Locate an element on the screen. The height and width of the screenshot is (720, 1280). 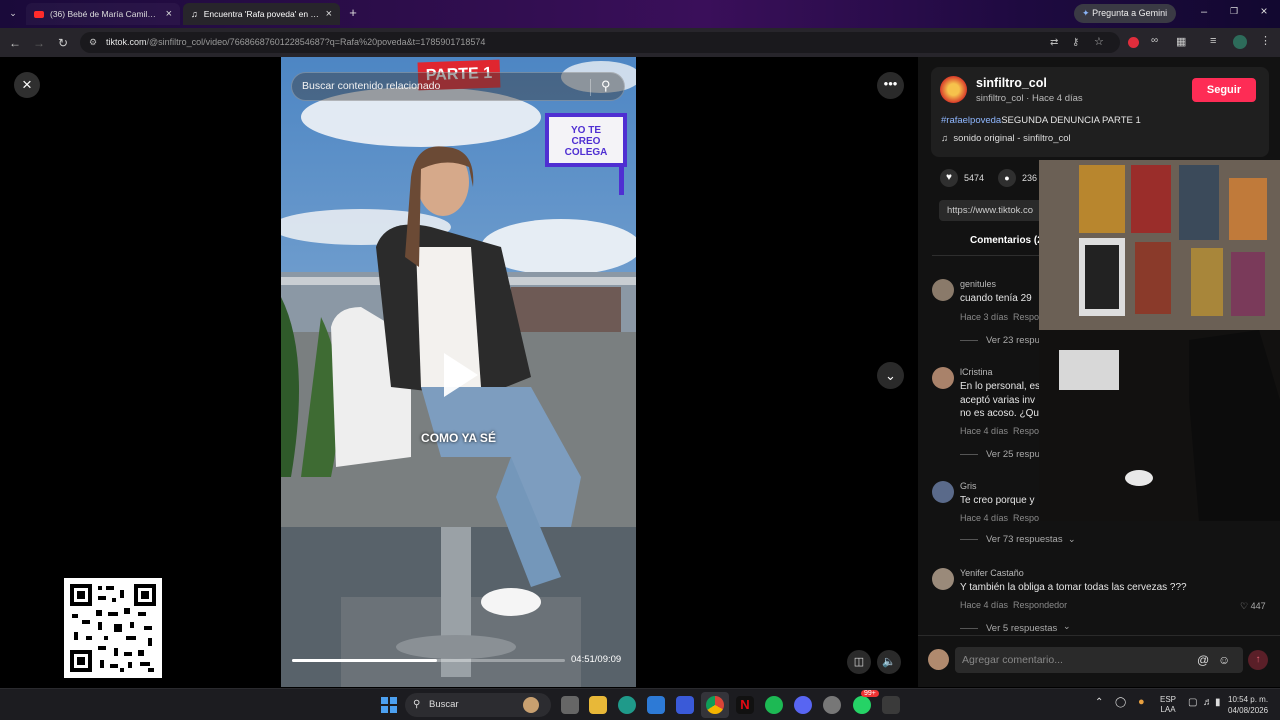
tab-comments: Comentarios (2 is located at coordinates (1006, 240).